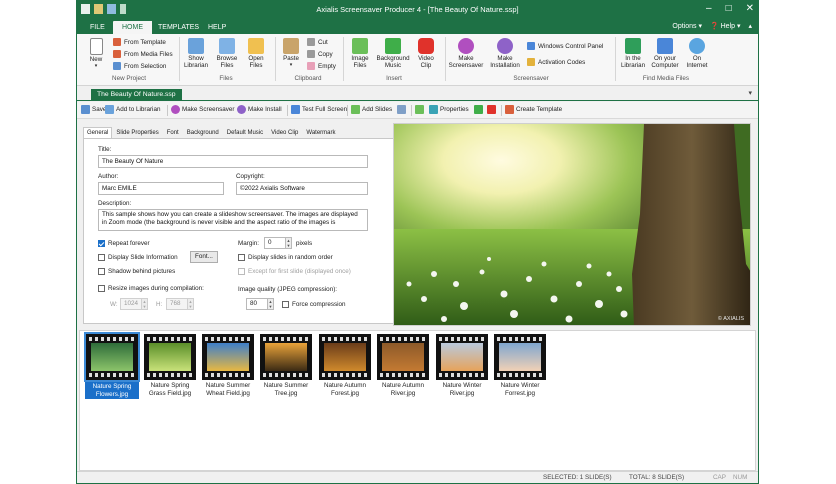 The height and width of the screenshot is (484, 836). Describe the element at coordinates (259, 109) in the screenshot. I see `make-install-button: Make Install` at that location.